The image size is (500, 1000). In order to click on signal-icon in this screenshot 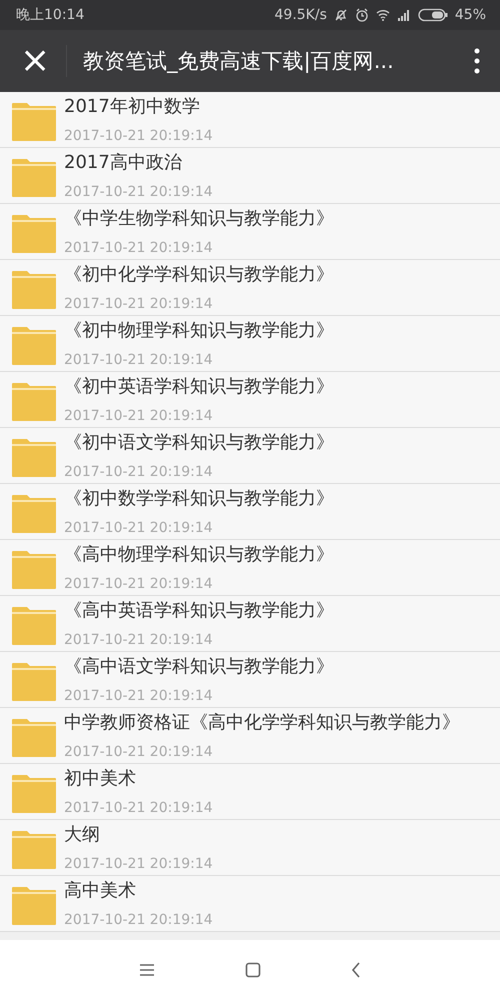, I will do `click(403, 15)`.